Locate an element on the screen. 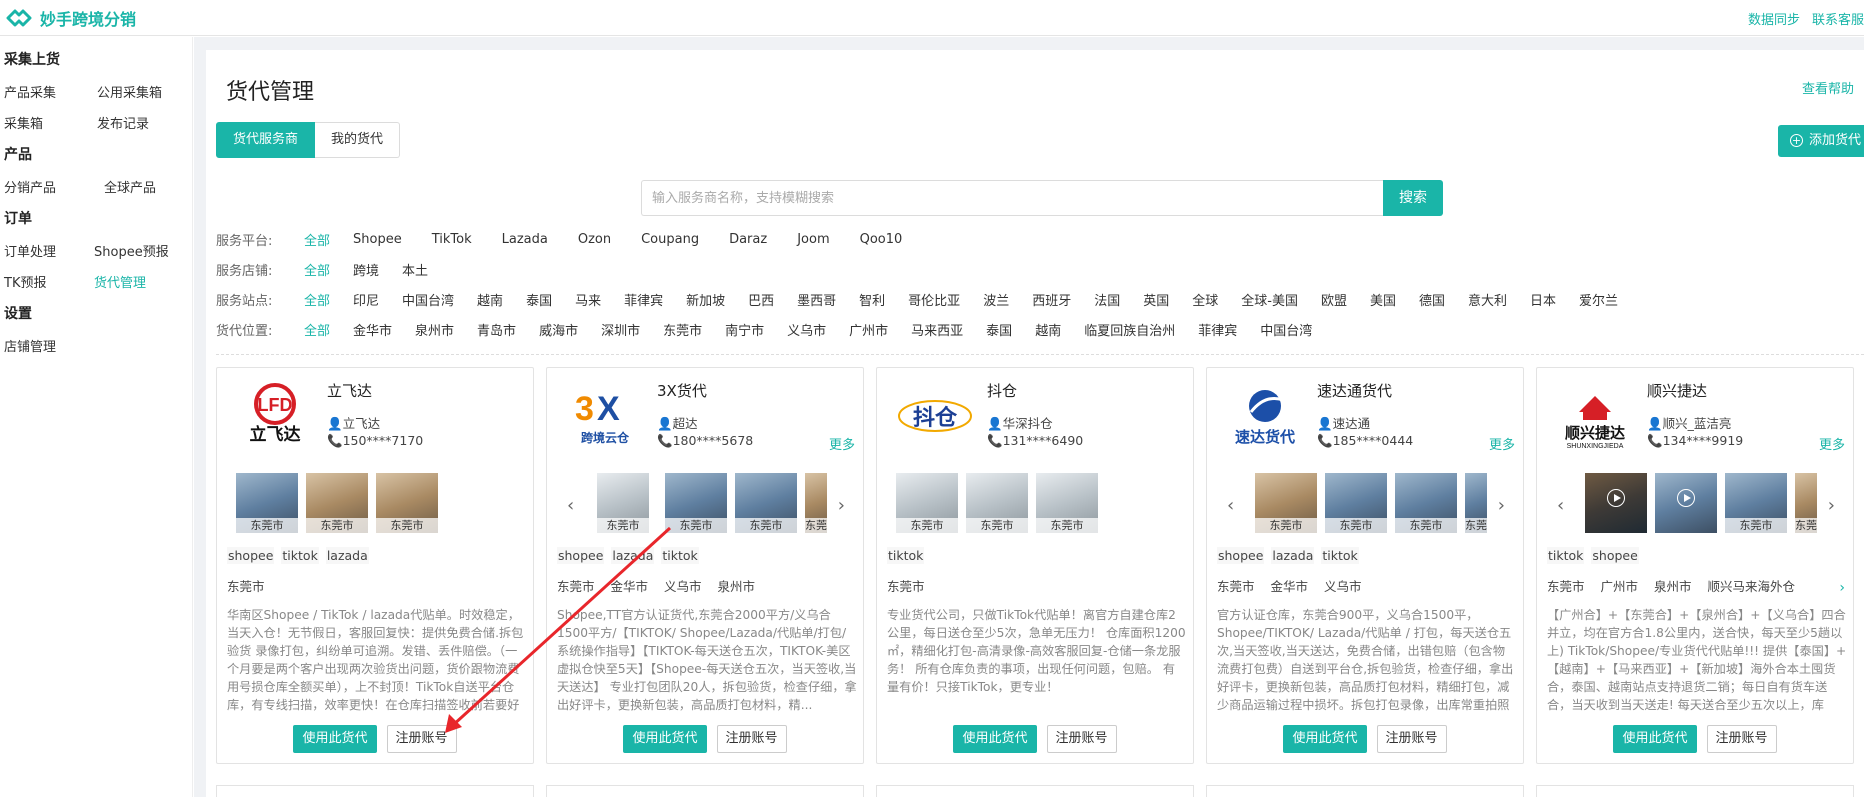  sidebar-item-public-collect-box: 公用采集箱 is located at coordinates (129, 91).